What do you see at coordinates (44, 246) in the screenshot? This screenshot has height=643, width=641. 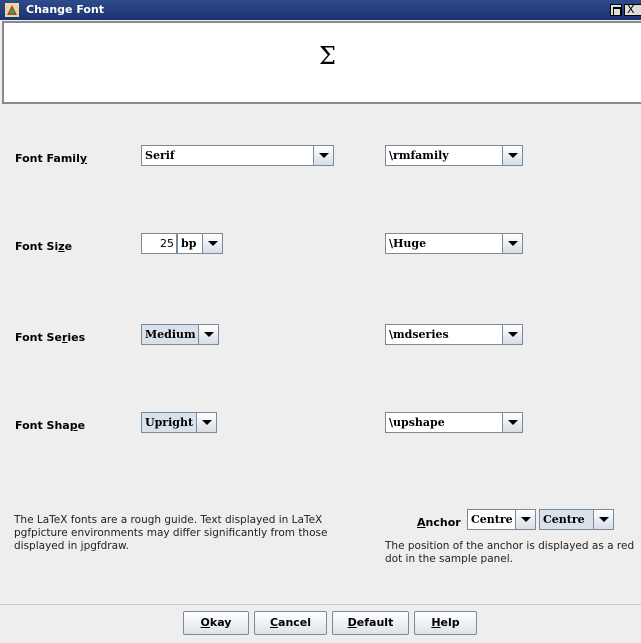 I see `font-size-label: Font Size` at bounding box center [44, 246].